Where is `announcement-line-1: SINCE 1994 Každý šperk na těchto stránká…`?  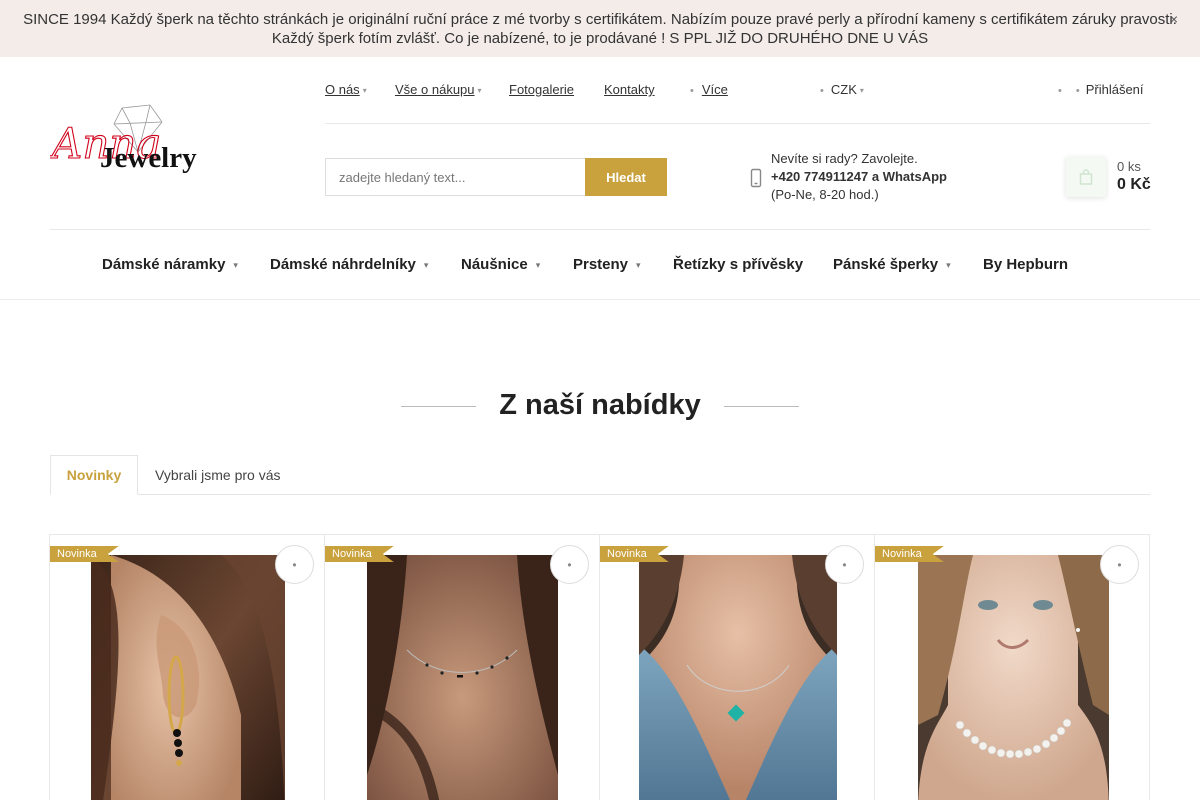
announcement-line-1: SINCE 1994 Každý šperk na těchto stránká… is located at coordinates (600, 19).